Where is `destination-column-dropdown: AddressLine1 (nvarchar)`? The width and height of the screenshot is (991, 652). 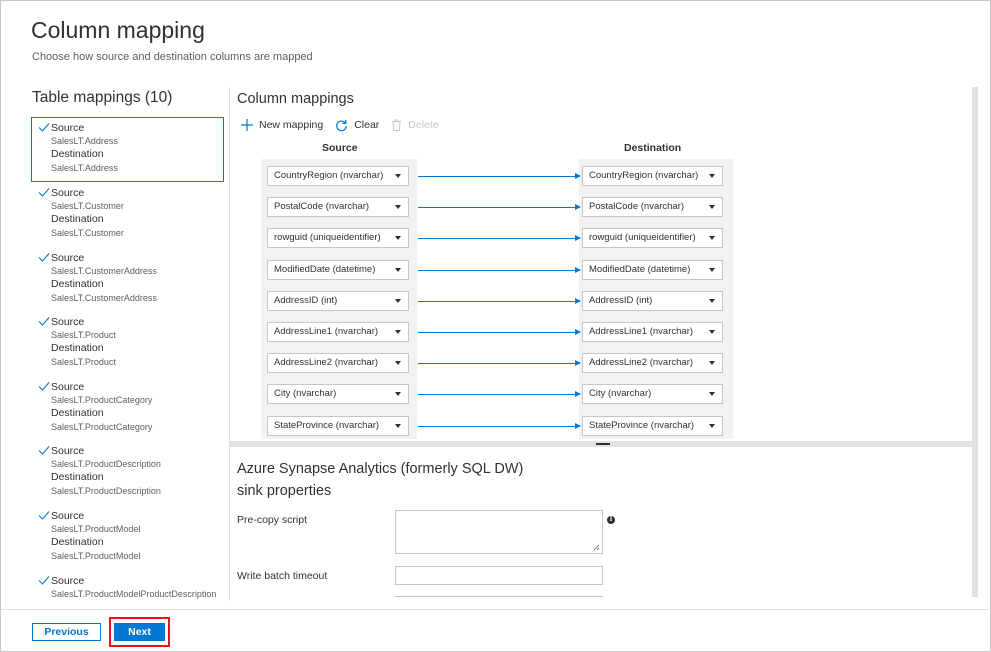
destination-column-dropdown: AddressLine1 (nvarchar) is located at coordinates (652, 332).